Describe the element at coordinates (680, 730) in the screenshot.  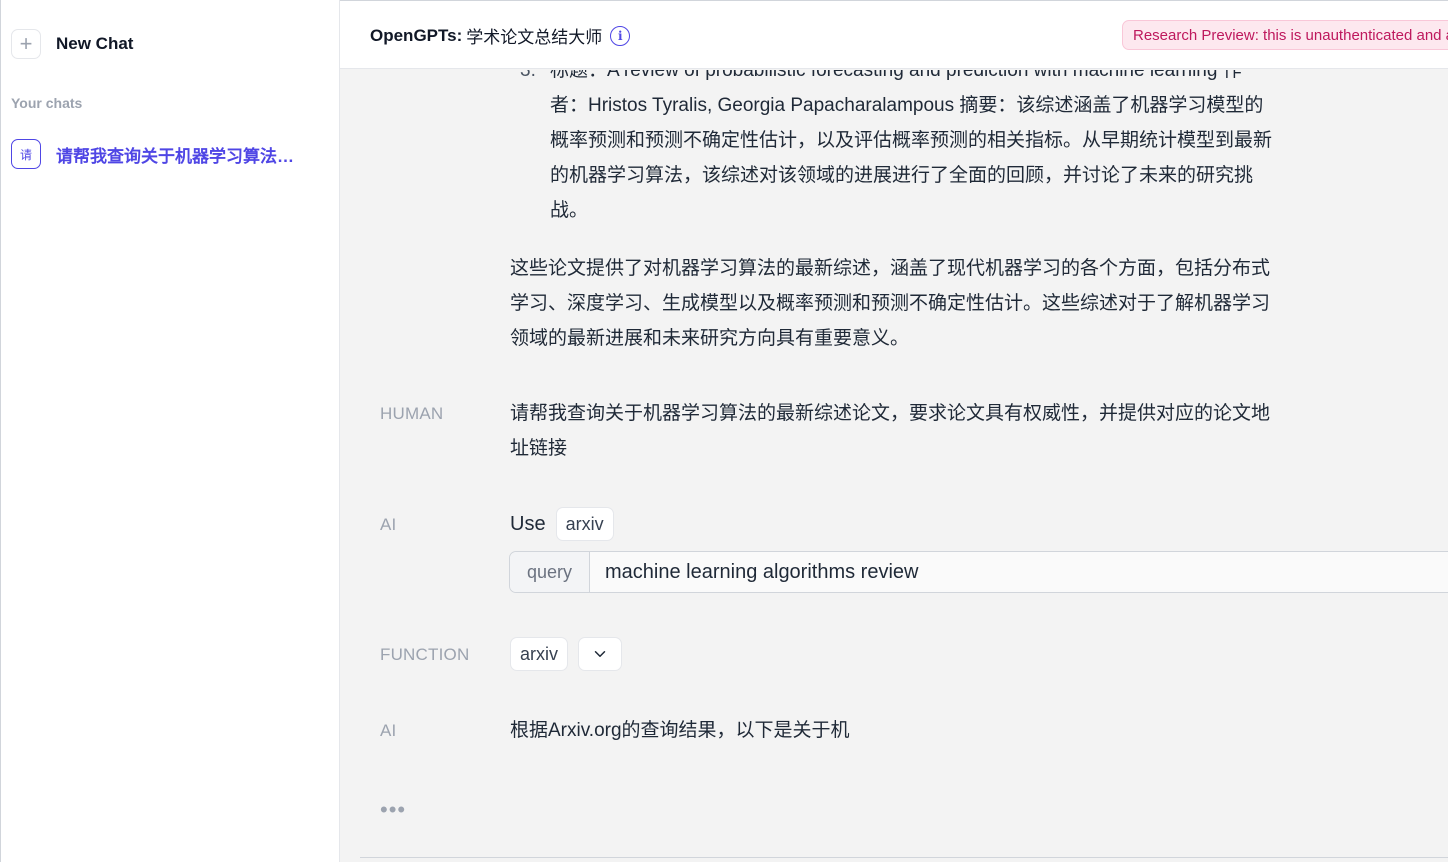
I see `ai-reply-text: 根据Arxiv.org的查询结果，以下是关于机` at that location.